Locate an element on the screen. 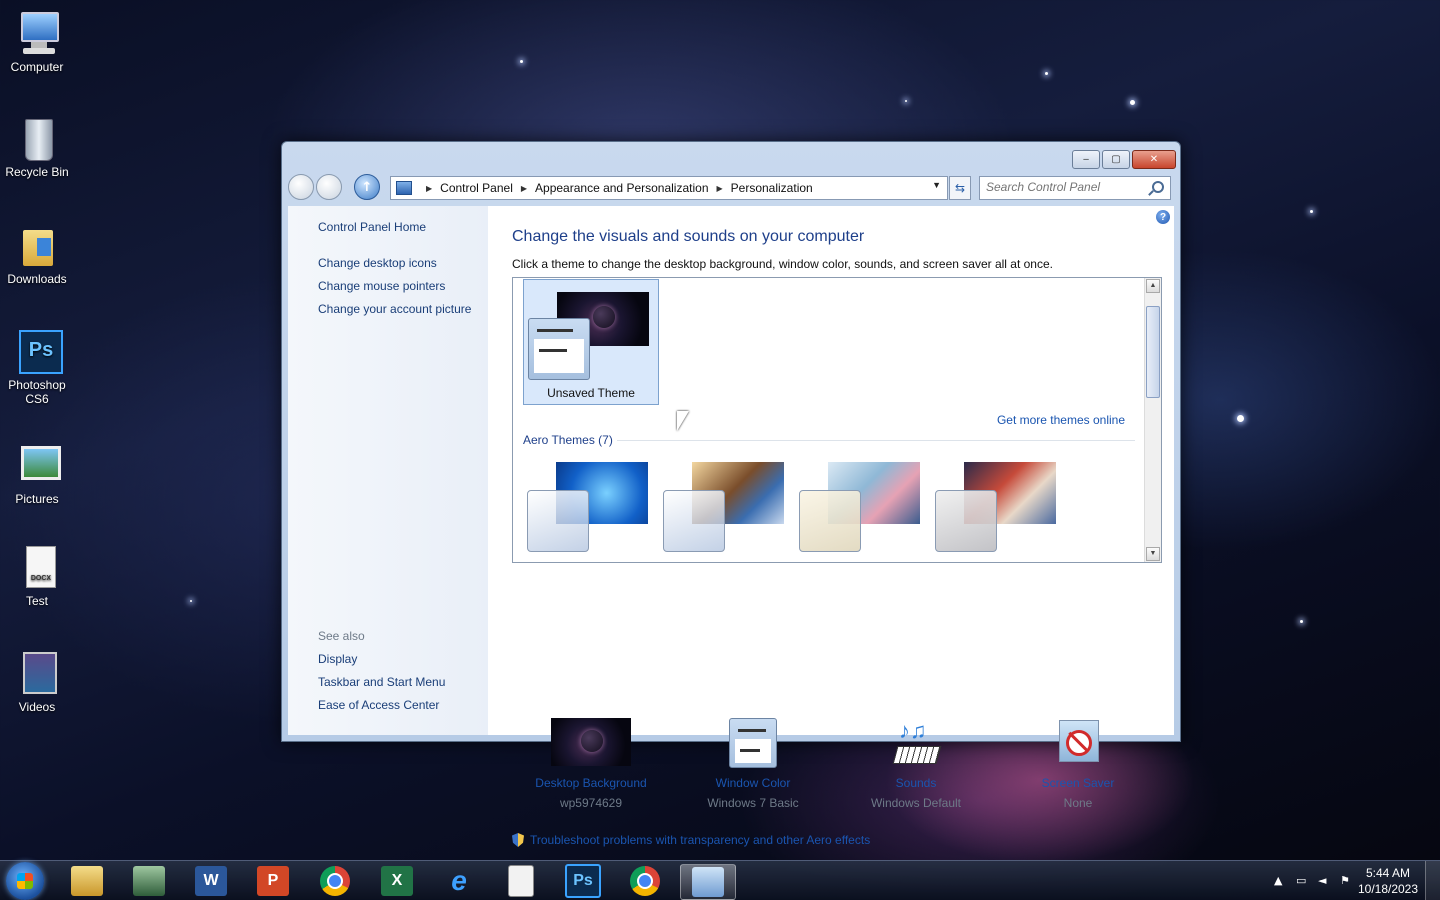 This screenshot has height=900, width=1440. aero-themes-heading: Aero Themes (7) is located at coordinates (568, 440).